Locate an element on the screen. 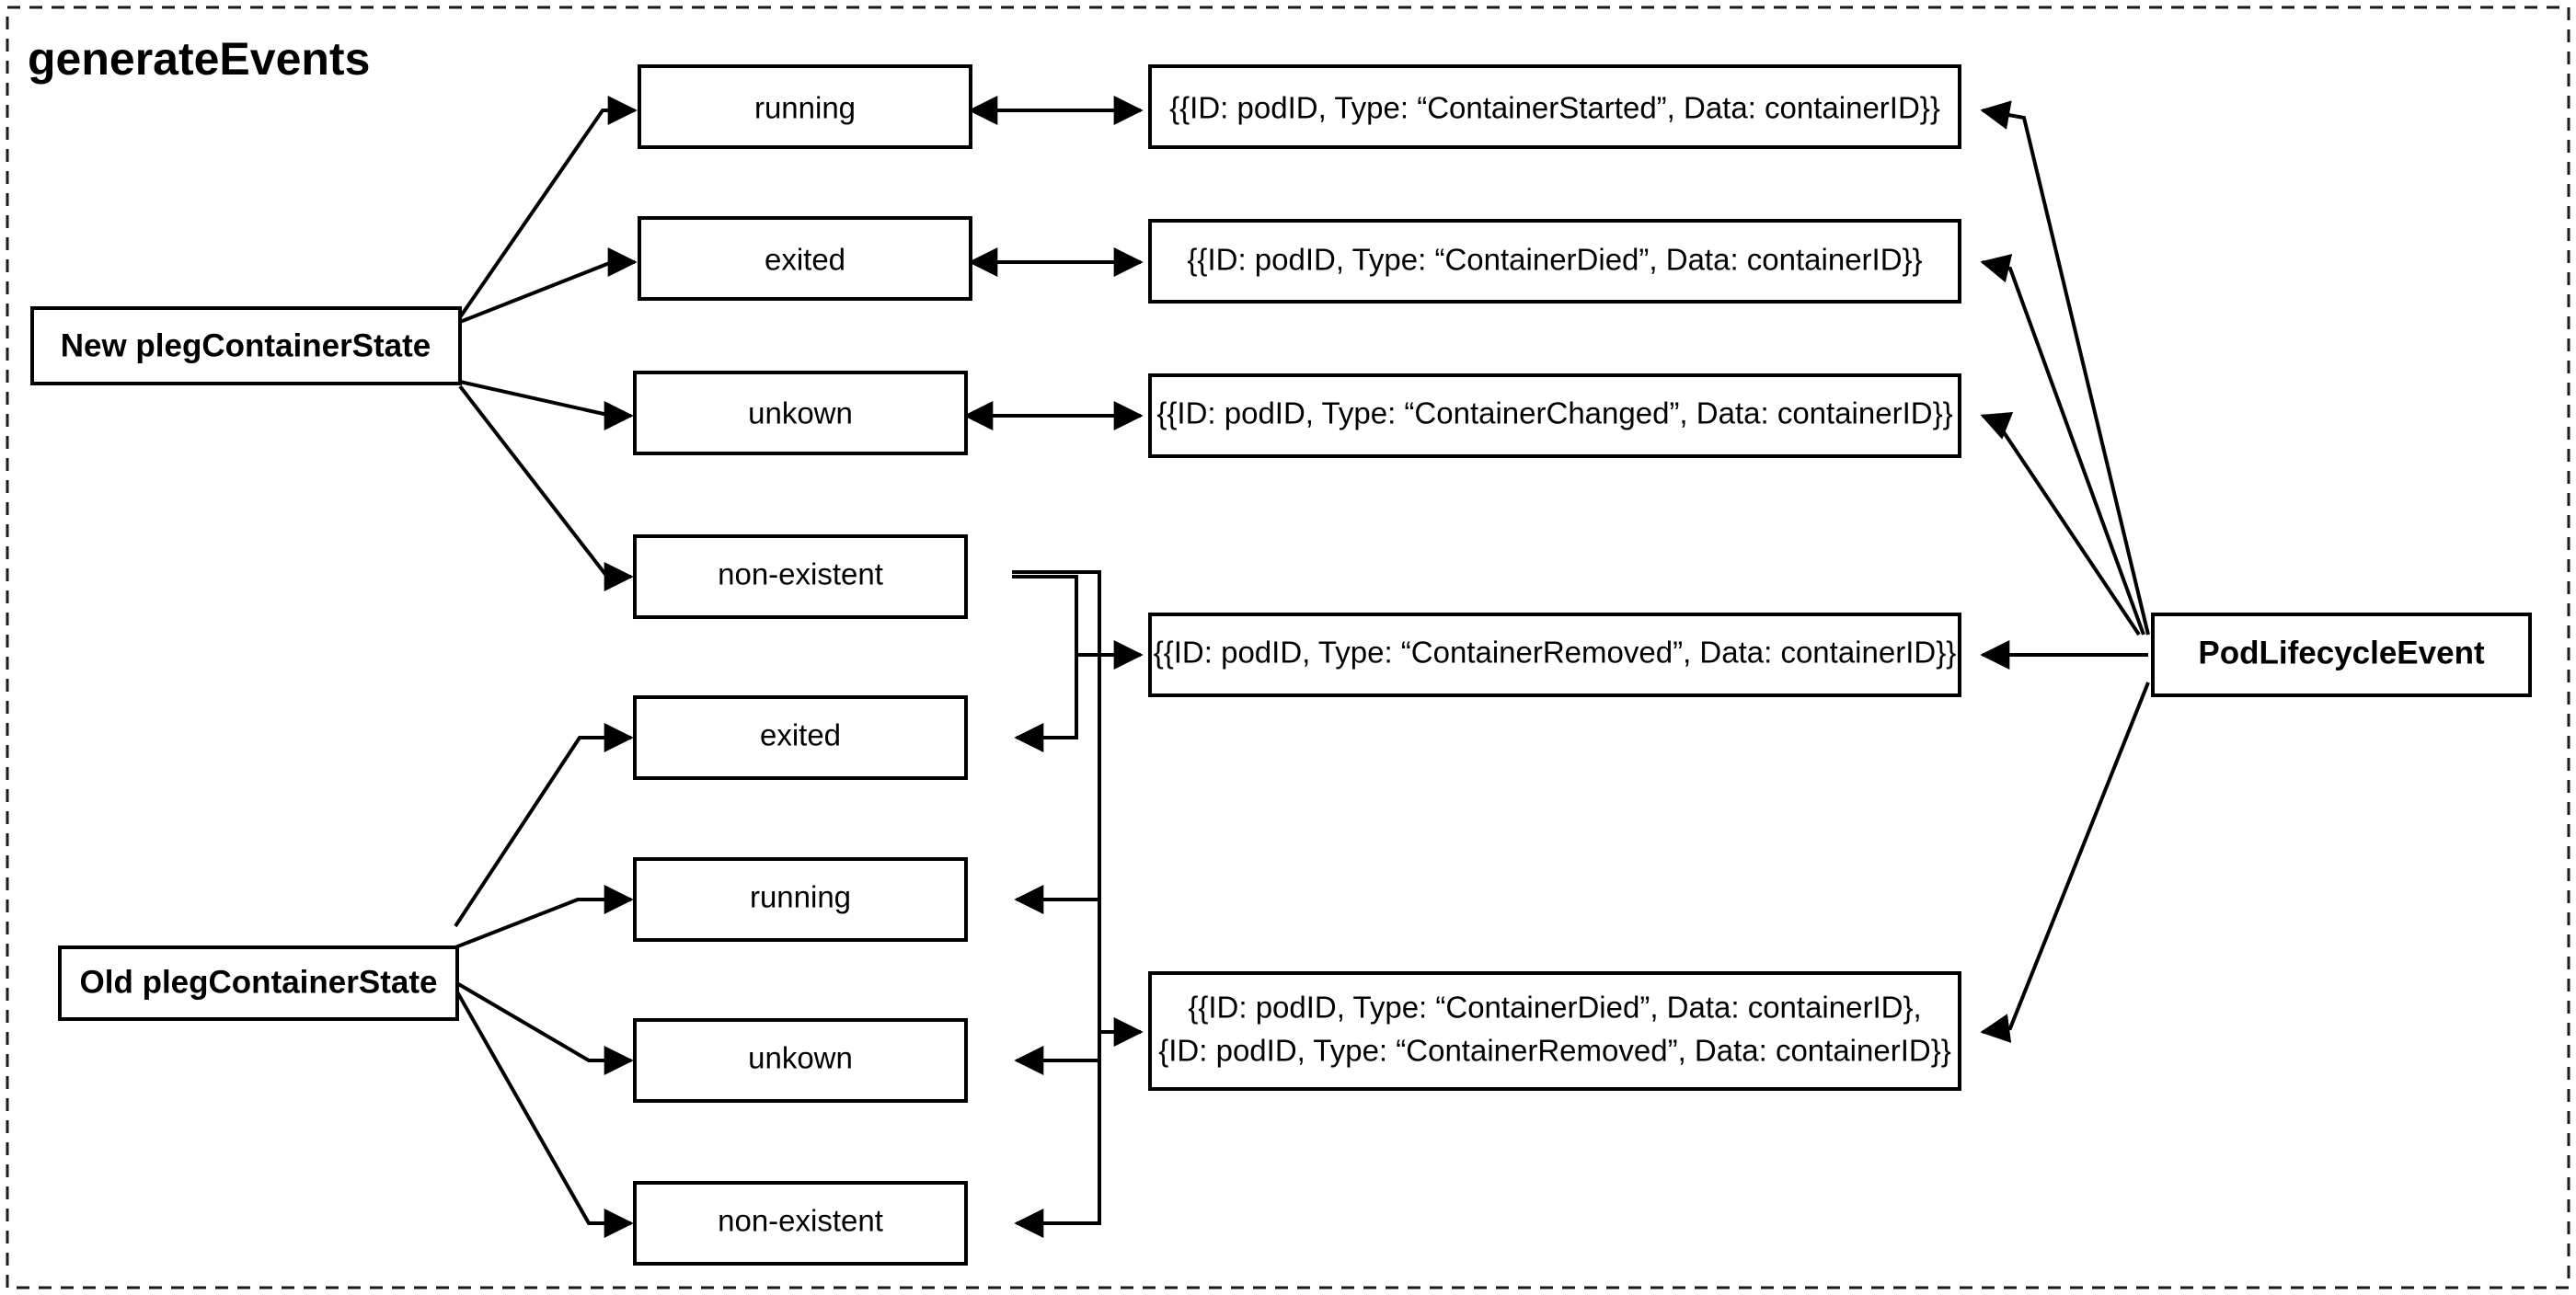  old-exited-label: exited is located at coordinates (800, 735).